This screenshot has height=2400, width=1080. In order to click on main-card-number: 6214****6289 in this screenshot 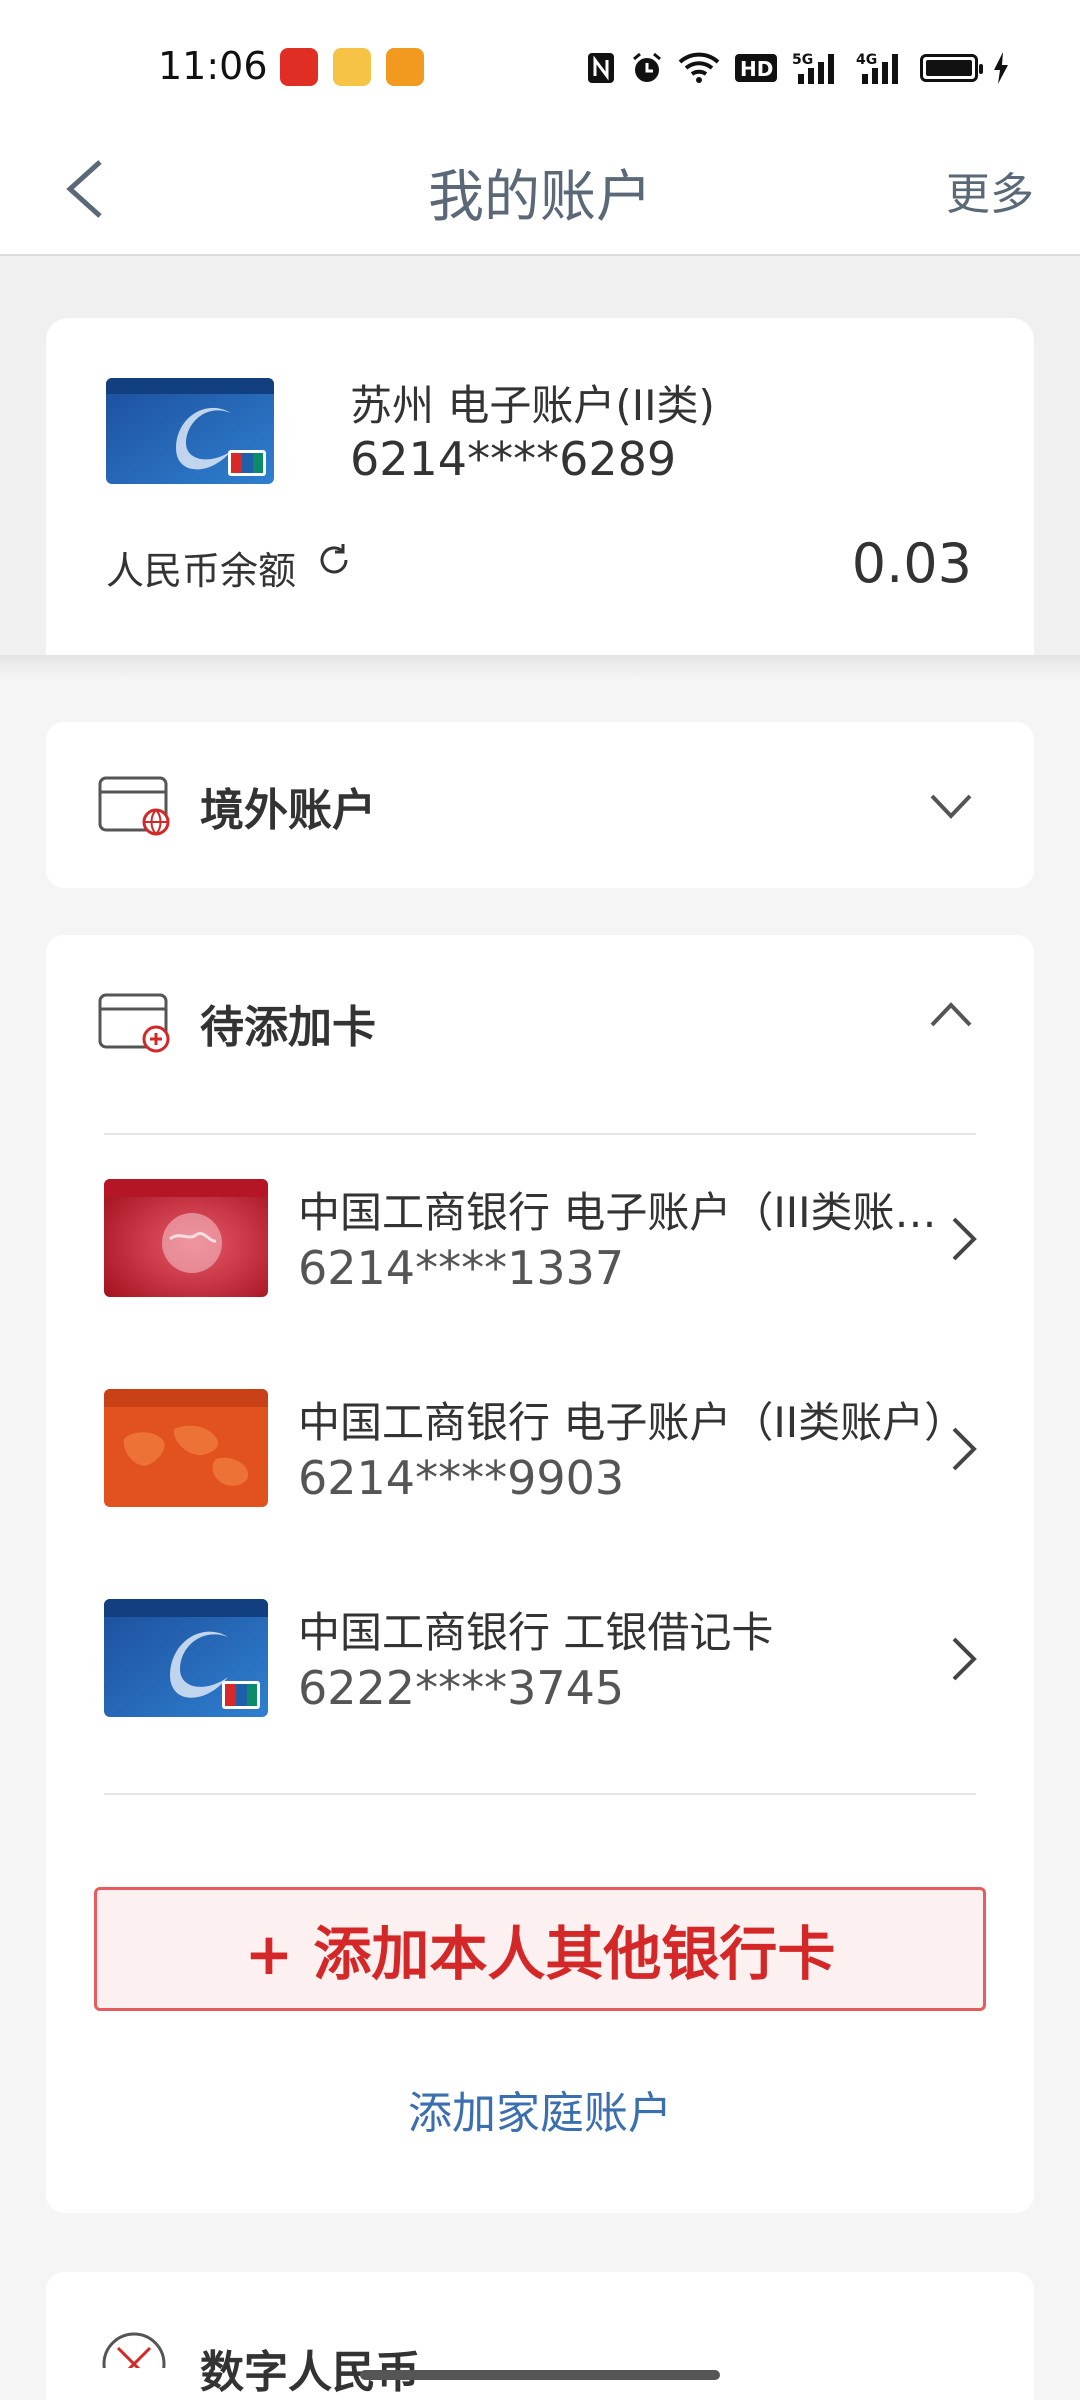, I will do `click(513, 459)`.